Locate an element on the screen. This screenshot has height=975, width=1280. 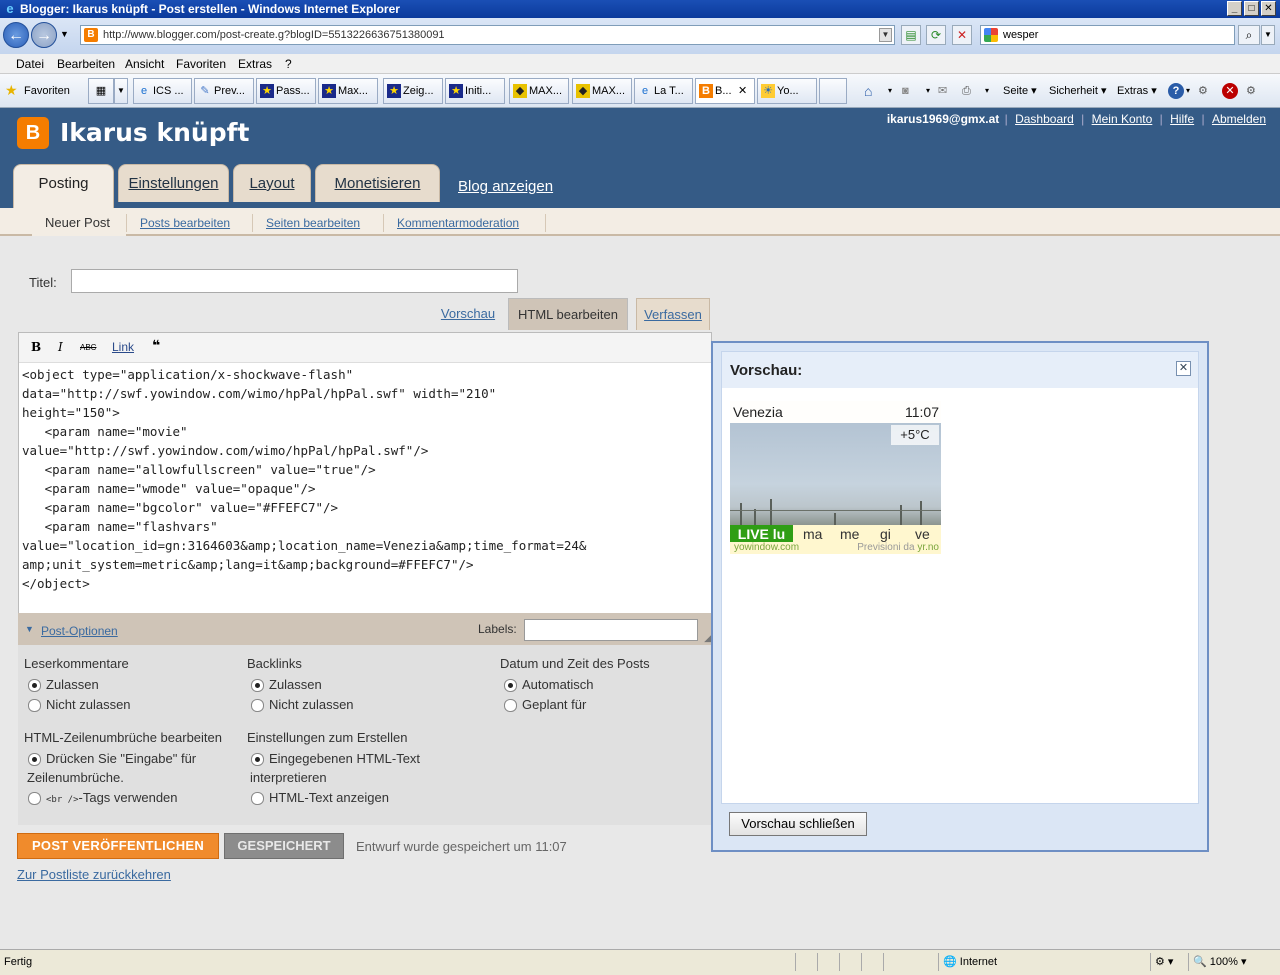
research-icon: ⚙ is located at coordinates (1203, 91).